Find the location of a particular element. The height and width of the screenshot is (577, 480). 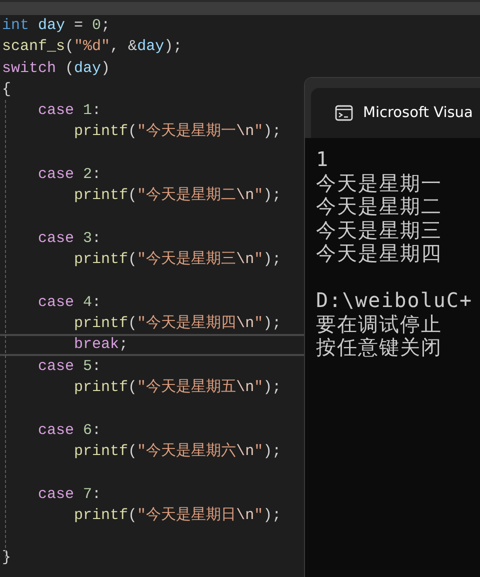

code-line: printf("今天是星期四\n"); is located at coordinates (177, 324).